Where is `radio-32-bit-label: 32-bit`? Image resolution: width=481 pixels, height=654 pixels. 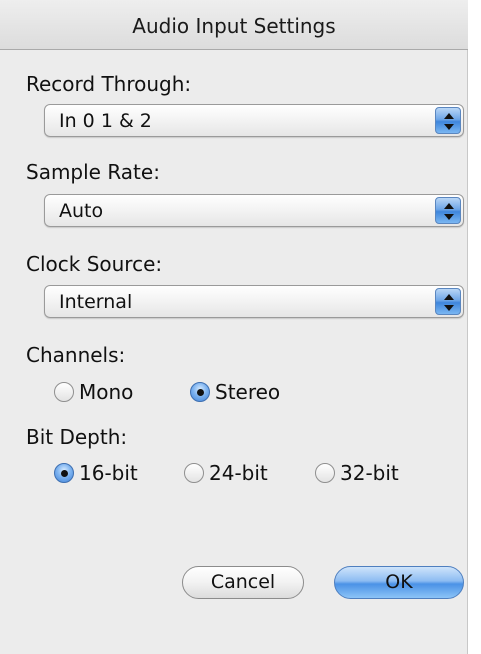 radio-32-bit-label: 32-bit is located at coordinates (369, 473).